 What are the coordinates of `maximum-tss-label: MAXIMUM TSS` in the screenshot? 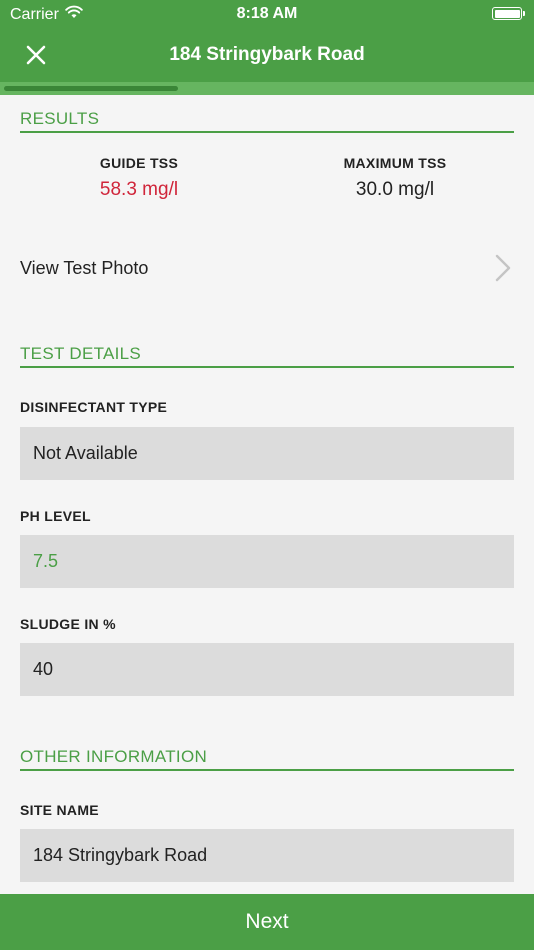 It's located at (395, 163).